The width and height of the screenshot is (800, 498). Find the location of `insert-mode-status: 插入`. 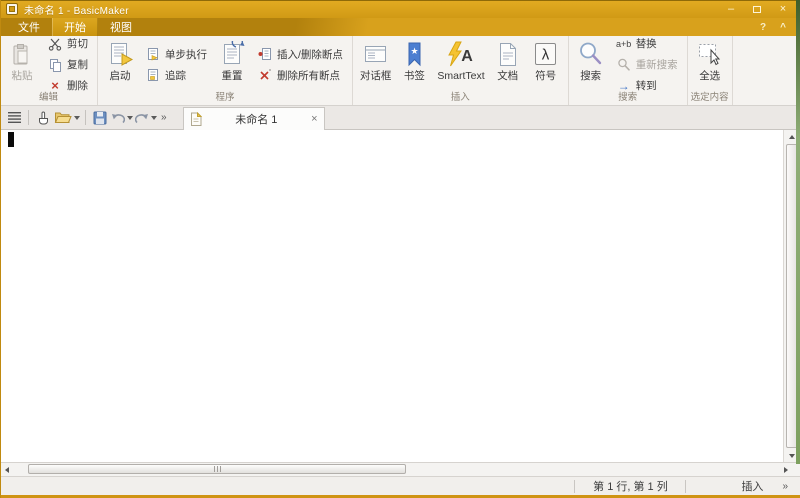

insert-mode-status: 插入 is located at coordinates (752, 486).